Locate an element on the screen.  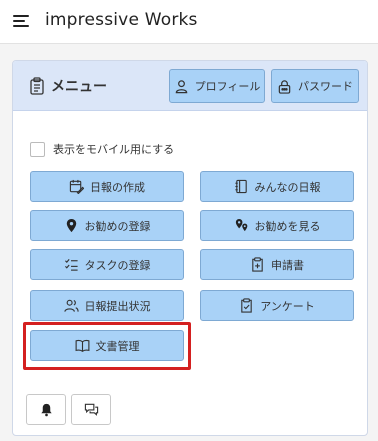
notifications-button is located at coordinates (46, 409).